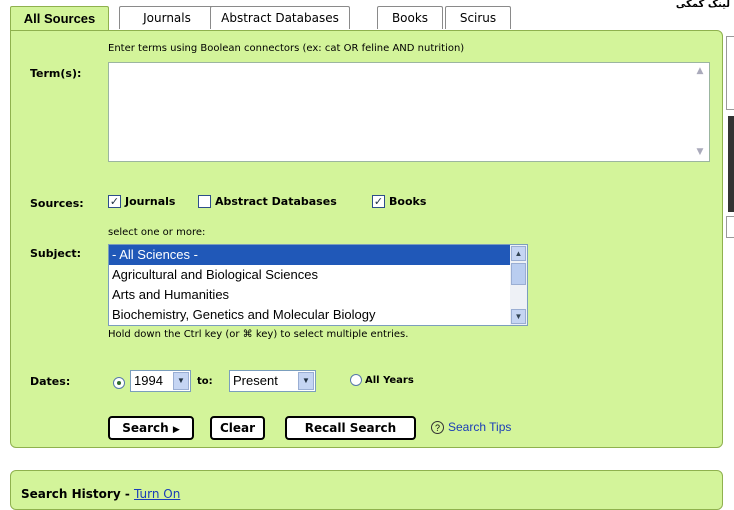 Image resolution: width=734 pixels, height=510 pixels. Describe the element at coordinates (204, 201) in the screenshot. I see `abstract-databases-checkbox` at that location.